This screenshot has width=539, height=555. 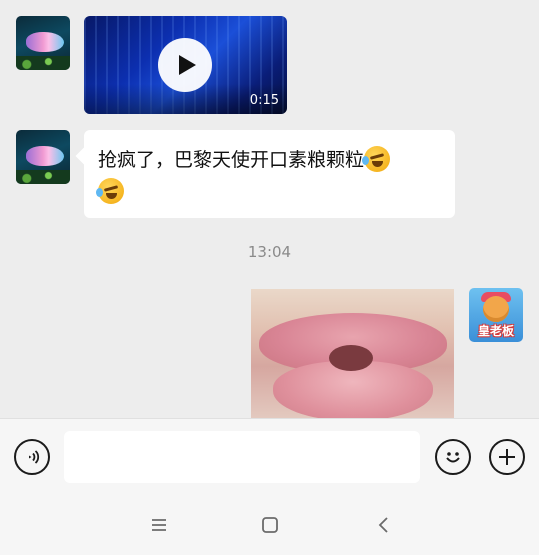 I want to click on input-bar, so click(x=269, y=456).